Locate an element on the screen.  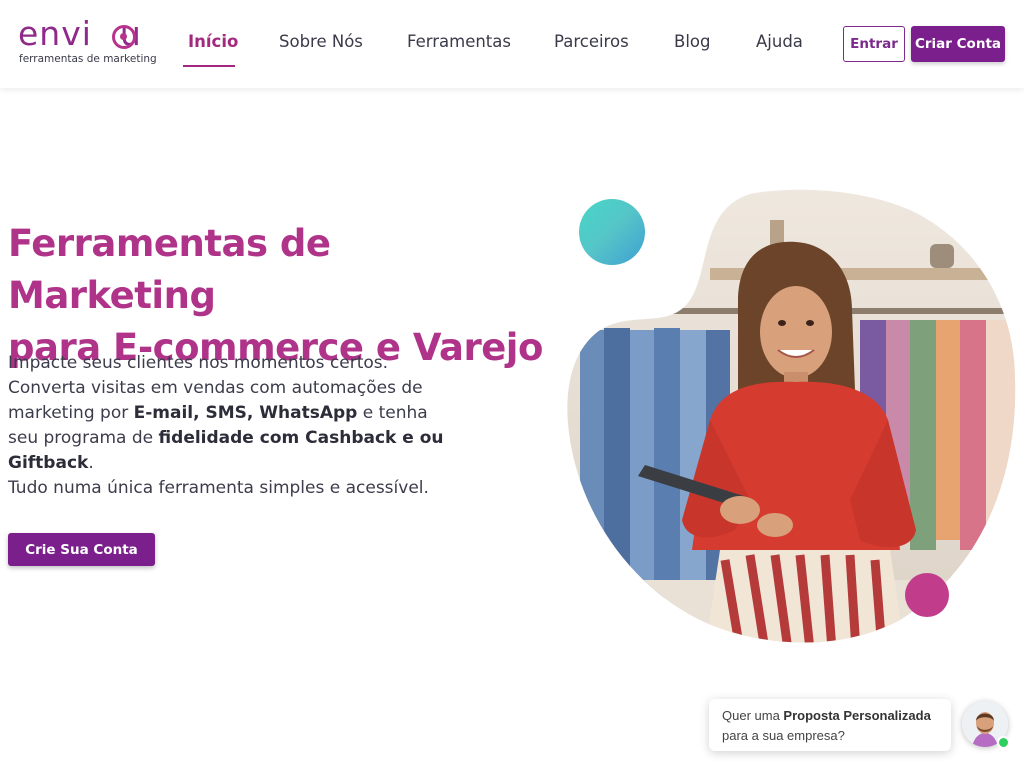
nav-item-blog: Blog is located at coordinates (692, 41).